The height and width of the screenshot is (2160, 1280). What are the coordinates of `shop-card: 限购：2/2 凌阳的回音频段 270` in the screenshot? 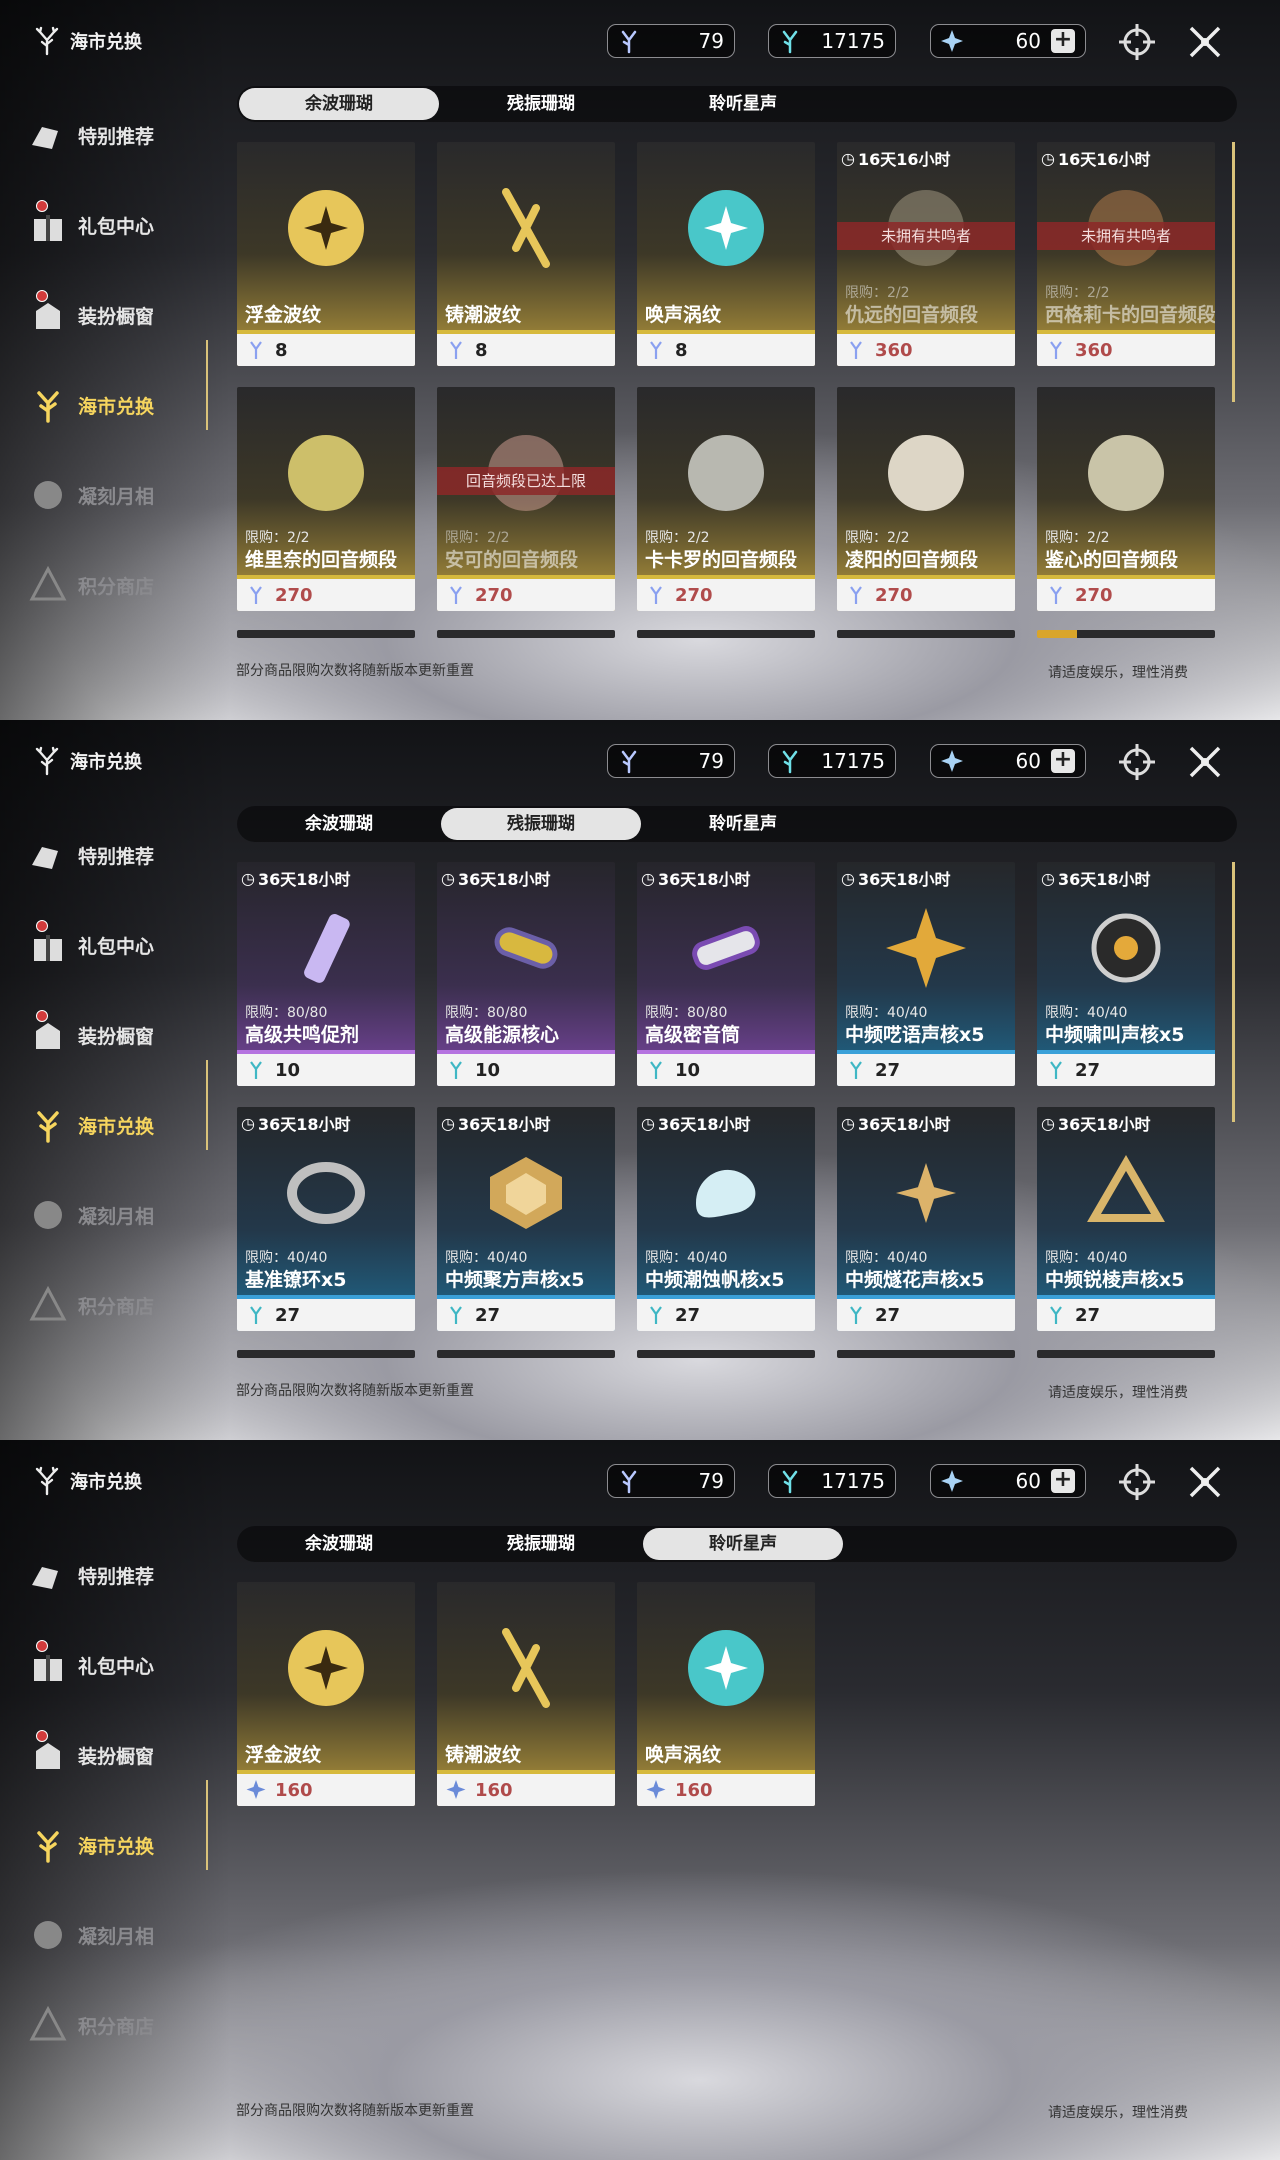 It's located at (926, 499).